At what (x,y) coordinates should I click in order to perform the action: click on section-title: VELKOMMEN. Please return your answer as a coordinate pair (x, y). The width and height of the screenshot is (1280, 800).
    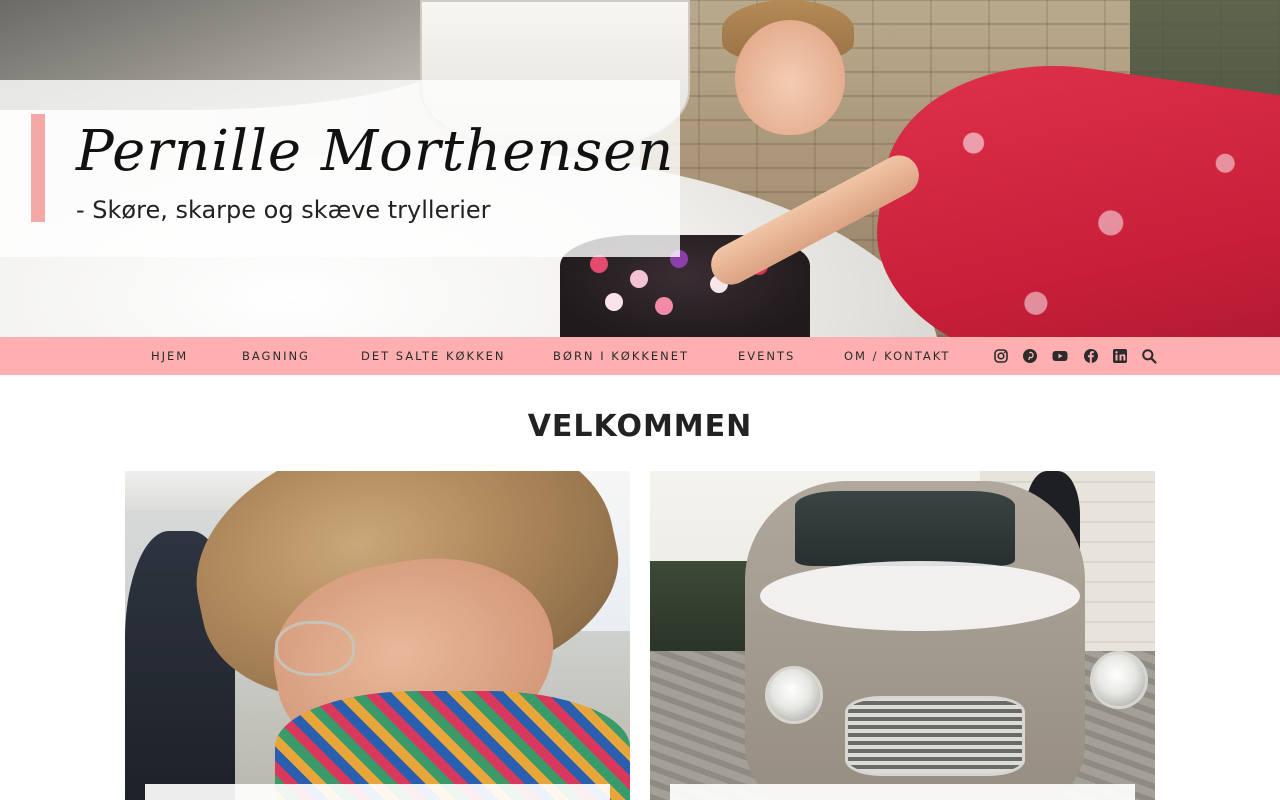
    Looking at the image, I should click on (640, 426).